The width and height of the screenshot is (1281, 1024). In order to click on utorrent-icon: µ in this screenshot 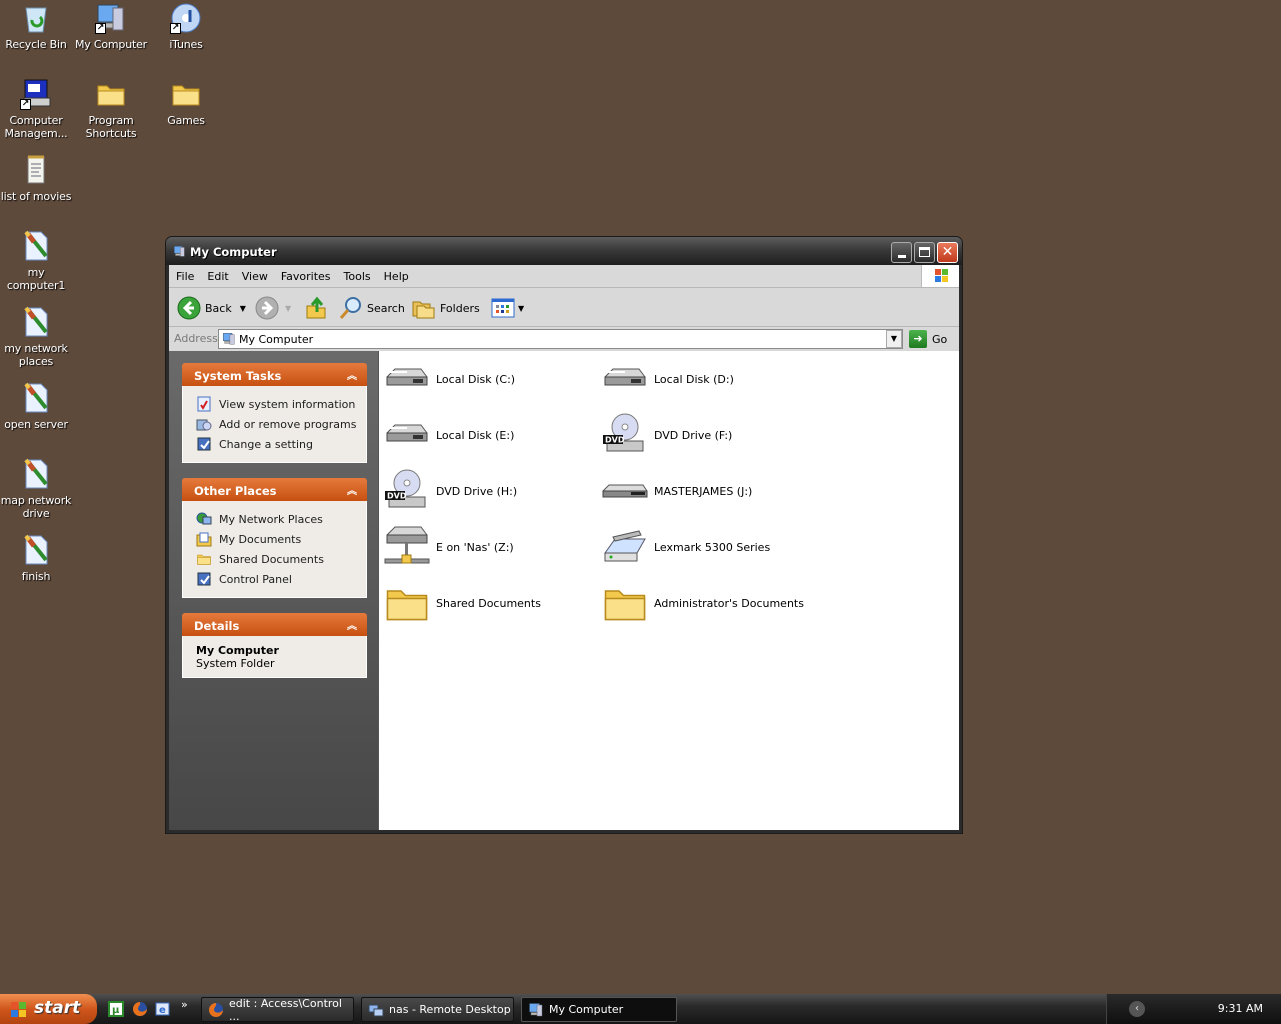, I will do `click(116, 1009)`.